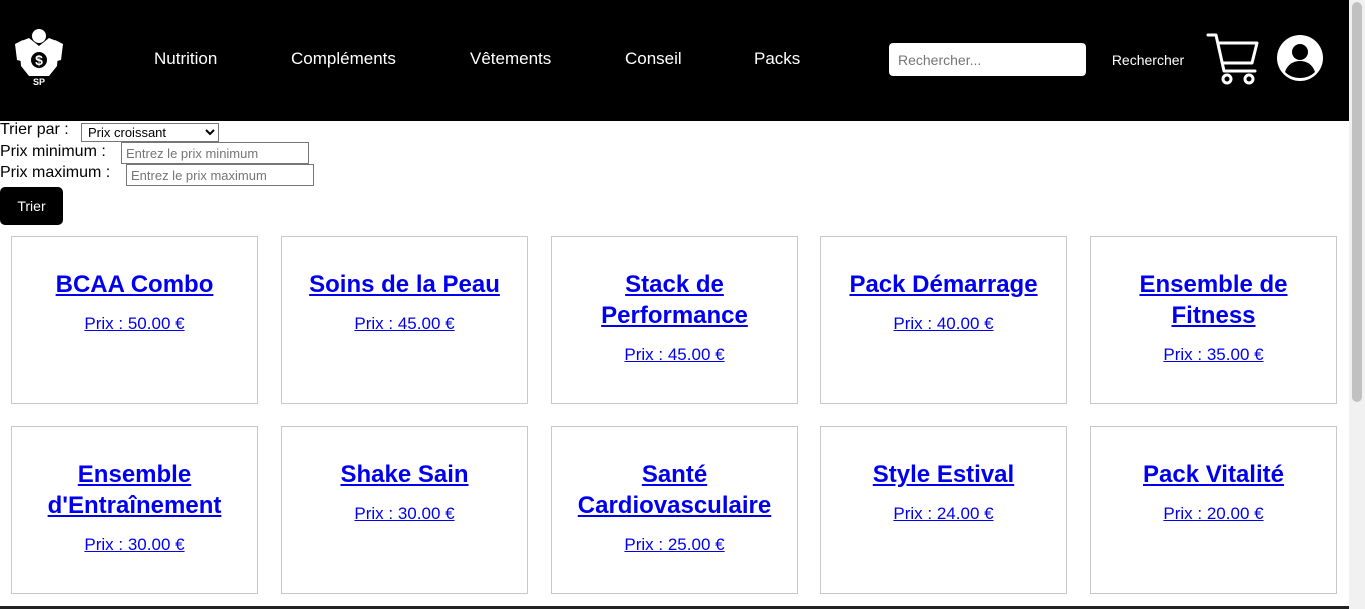 This screenshot has width=1365, height=609. Describe the element at coordinates (674, 300) in the screenshot. I see `product-title-link: Stack de Performance` at that location.